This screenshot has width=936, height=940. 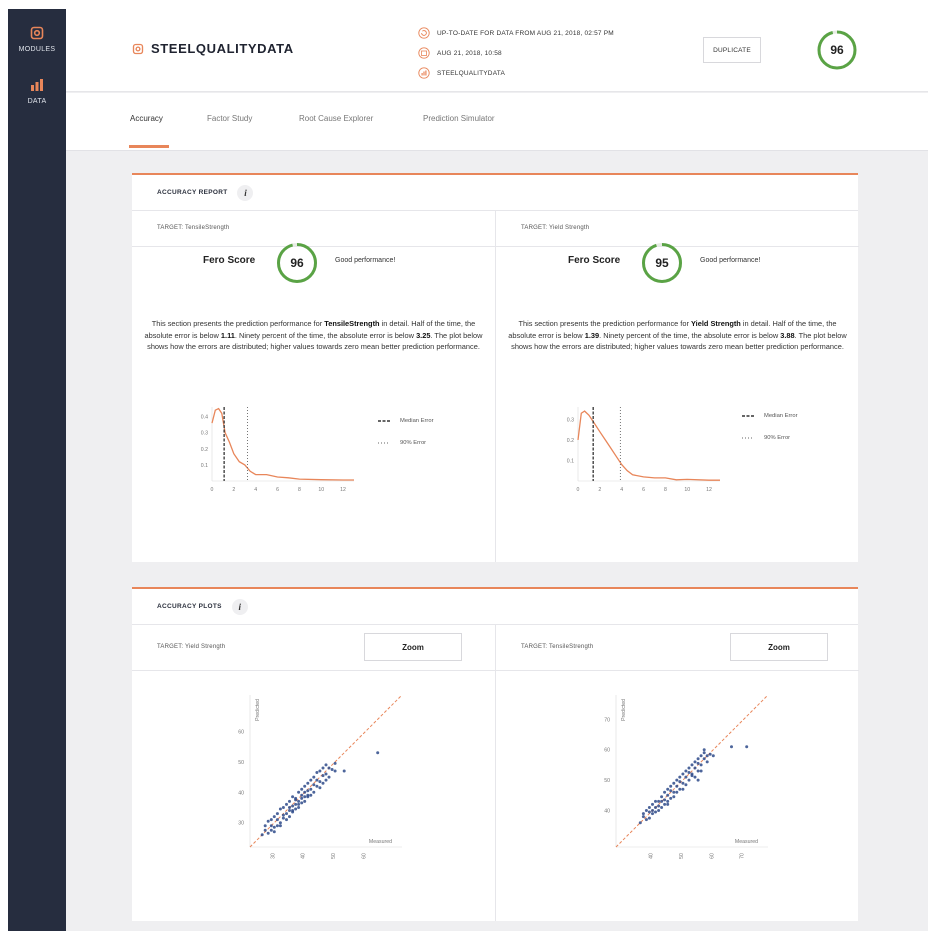 I want to click on x-tick-label: 4, so click(x=255, y=490).